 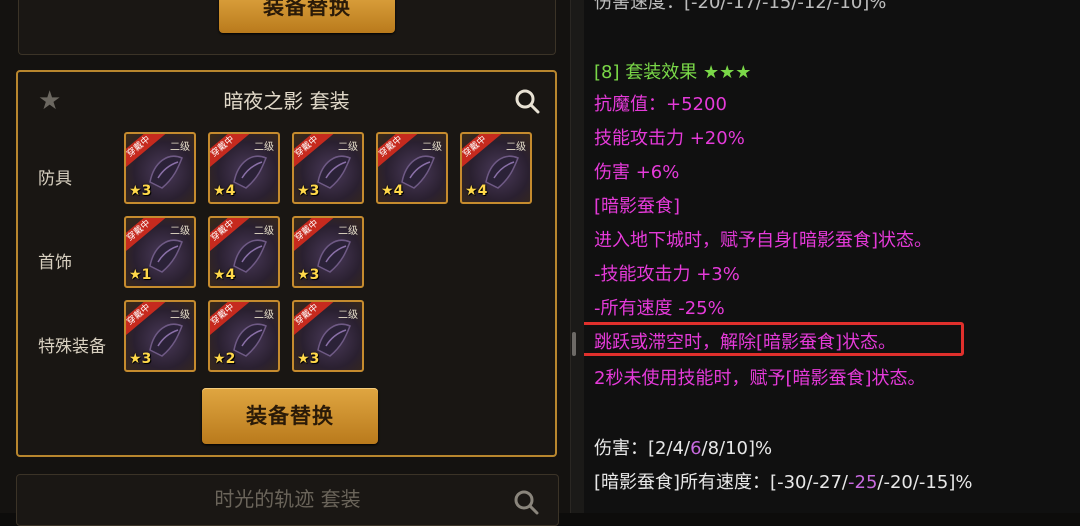 I want to click on speed-values-b: /-20/-15]%, so click(x=925, y=482).